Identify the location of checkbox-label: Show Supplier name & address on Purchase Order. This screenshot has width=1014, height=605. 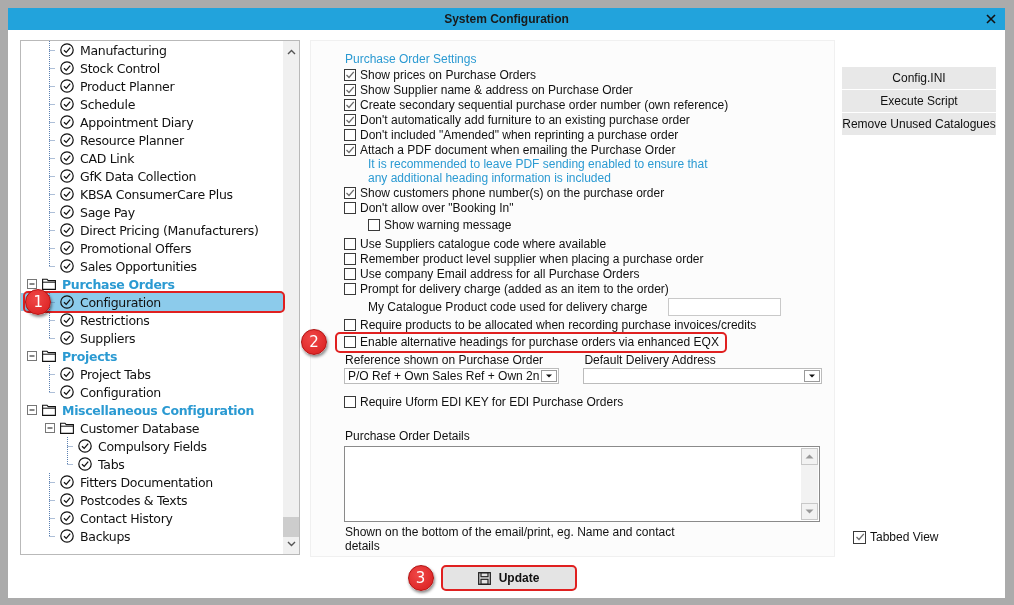
(496, 89).